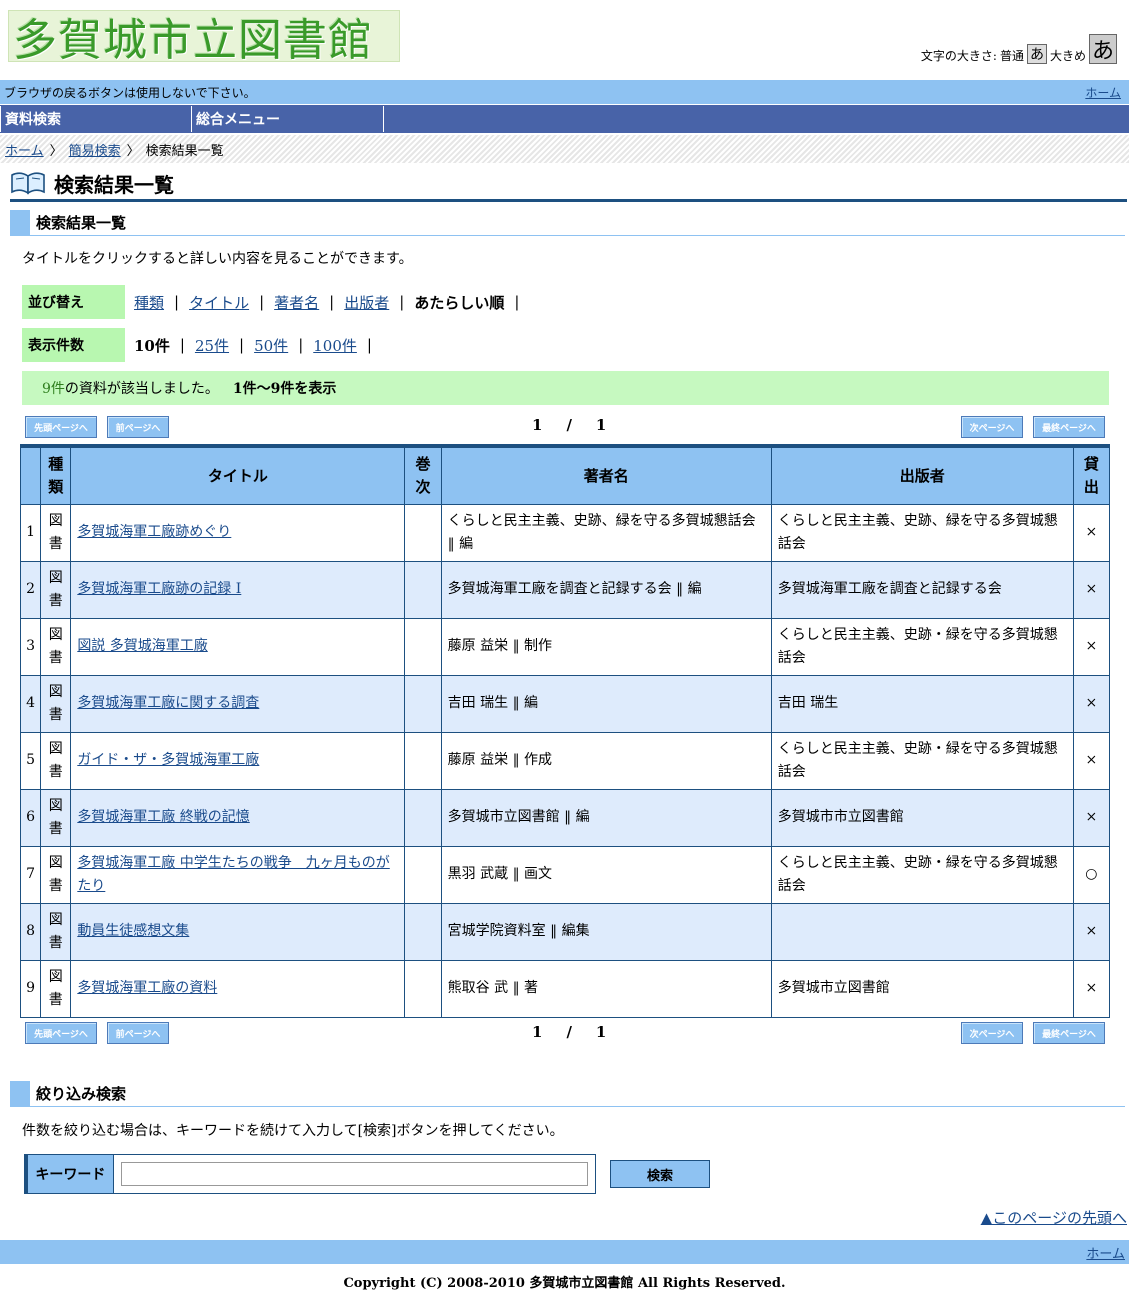 This screenshot has height=1298, width=1129. I want to click on per-page-options: 10件 | 25件 | 50件 | 100件 |, so click(253, 345).